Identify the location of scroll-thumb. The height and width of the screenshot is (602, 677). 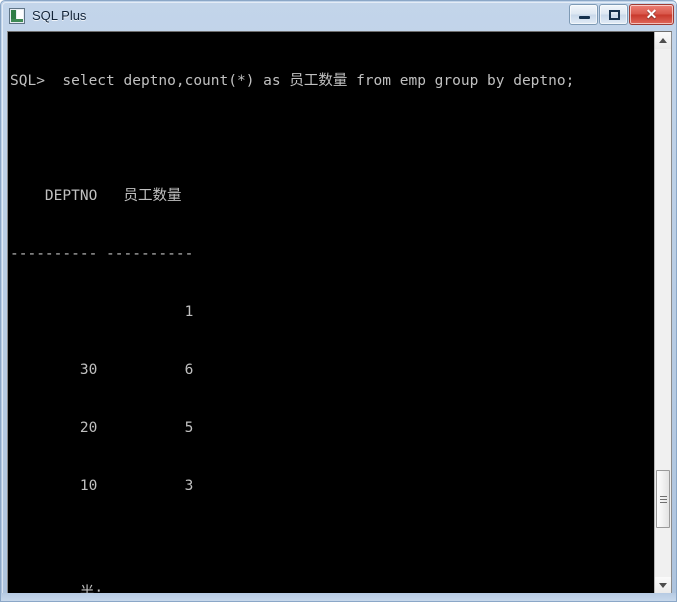
(663, 499).